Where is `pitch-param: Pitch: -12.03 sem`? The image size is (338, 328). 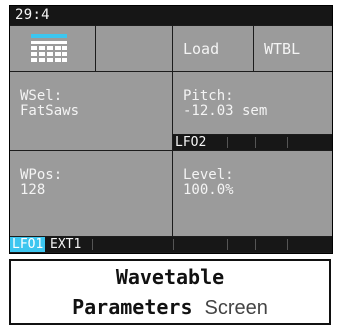 pitch-param: Pitch: -12.03 sem is located at coordinates (252, 103).